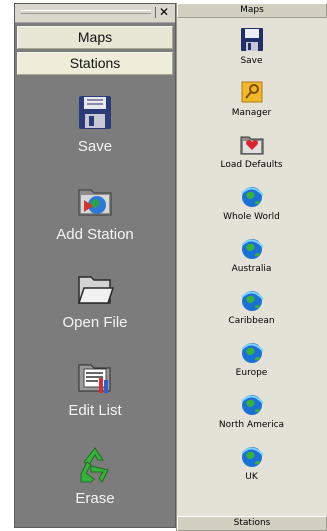 This screenshot has height=531, width=327. I want to click on edit-list-button: Edit List, so click(95, 387).